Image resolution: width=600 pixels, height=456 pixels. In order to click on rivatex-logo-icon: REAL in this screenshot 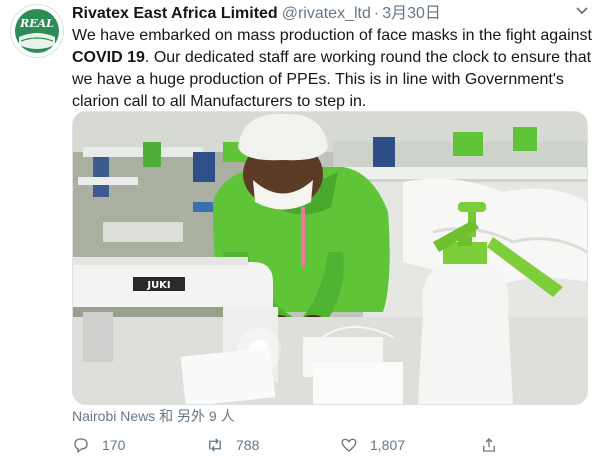, I will do `click(37, 31)`.